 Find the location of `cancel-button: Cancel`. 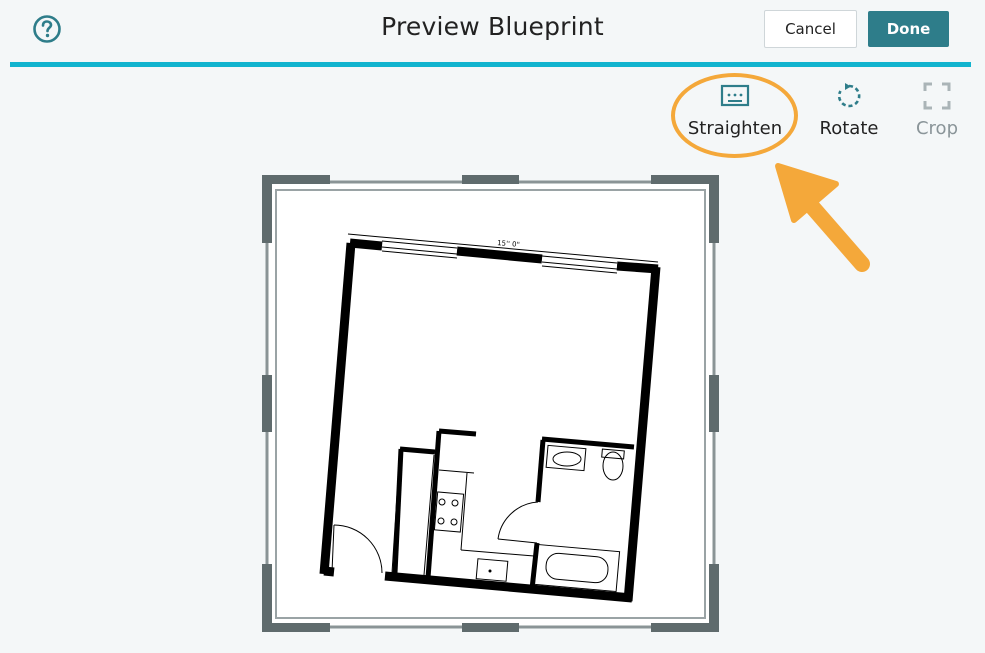

cancel-button: Cancel is located at coordinates (810, 29).